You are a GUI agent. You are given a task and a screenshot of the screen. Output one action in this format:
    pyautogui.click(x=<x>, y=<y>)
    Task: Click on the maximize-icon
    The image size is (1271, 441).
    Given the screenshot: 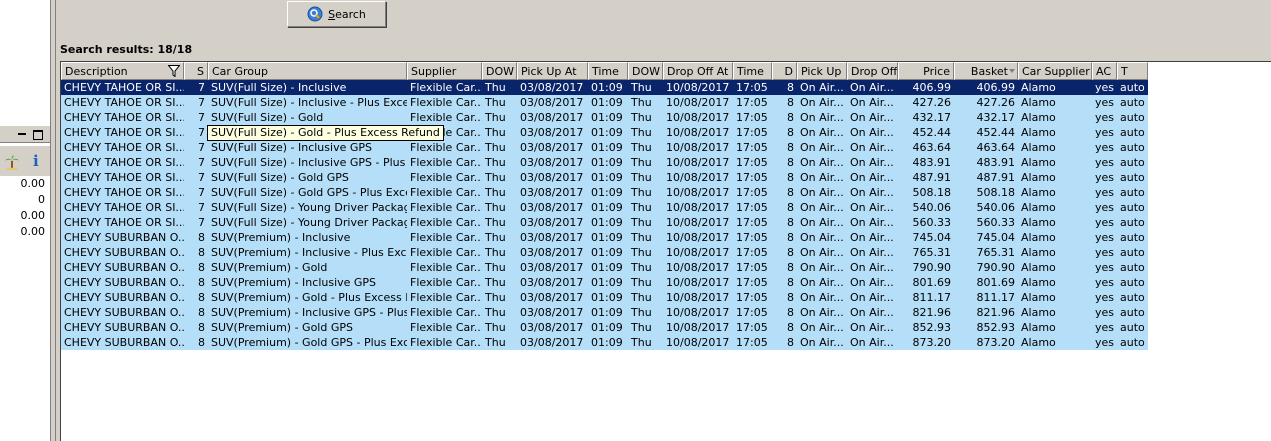 What is the action you would take?
    pyautogui.click(x=38, y=135)
    